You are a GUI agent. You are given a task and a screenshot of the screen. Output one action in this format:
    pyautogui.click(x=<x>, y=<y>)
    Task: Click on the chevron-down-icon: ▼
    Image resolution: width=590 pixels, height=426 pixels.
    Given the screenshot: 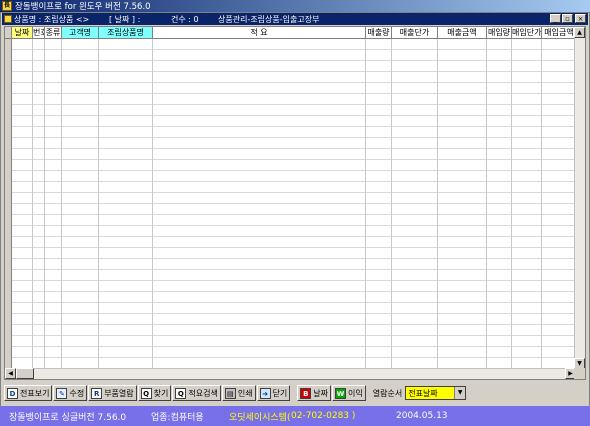 What is the action you would take?
    pyautogui.click(x=460, y=393)
    